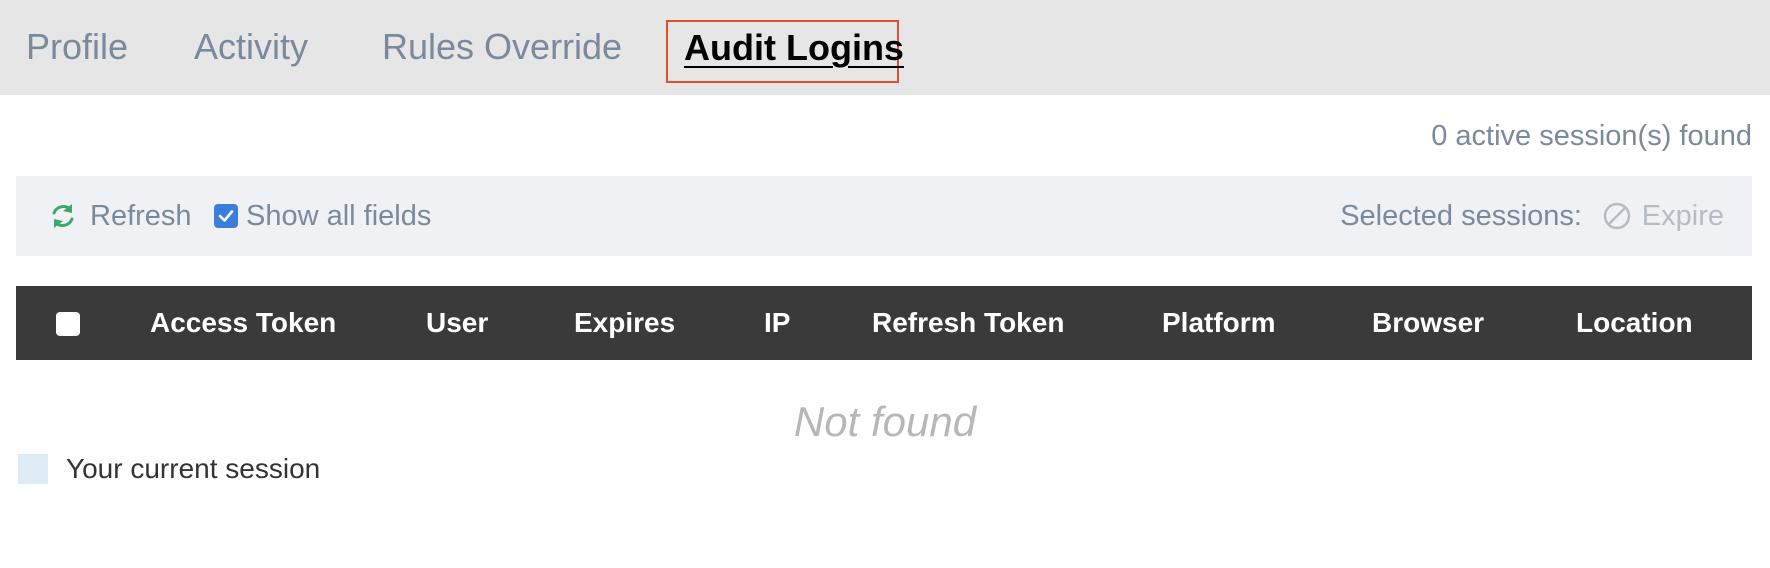  What do you see at coordinates (68, 324) in the screenshot?
I see `select-all-checkbox` at bounding box center [68, 324].